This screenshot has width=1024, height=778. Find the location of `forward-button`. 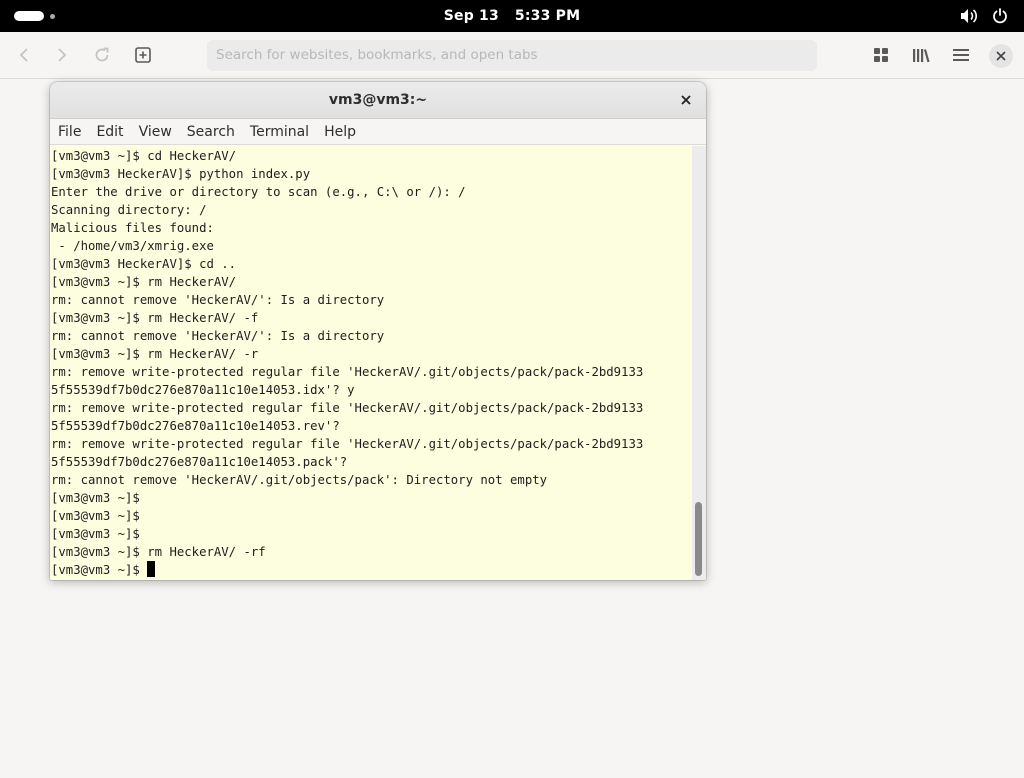

forward-button is located at coordinates (62, 55).